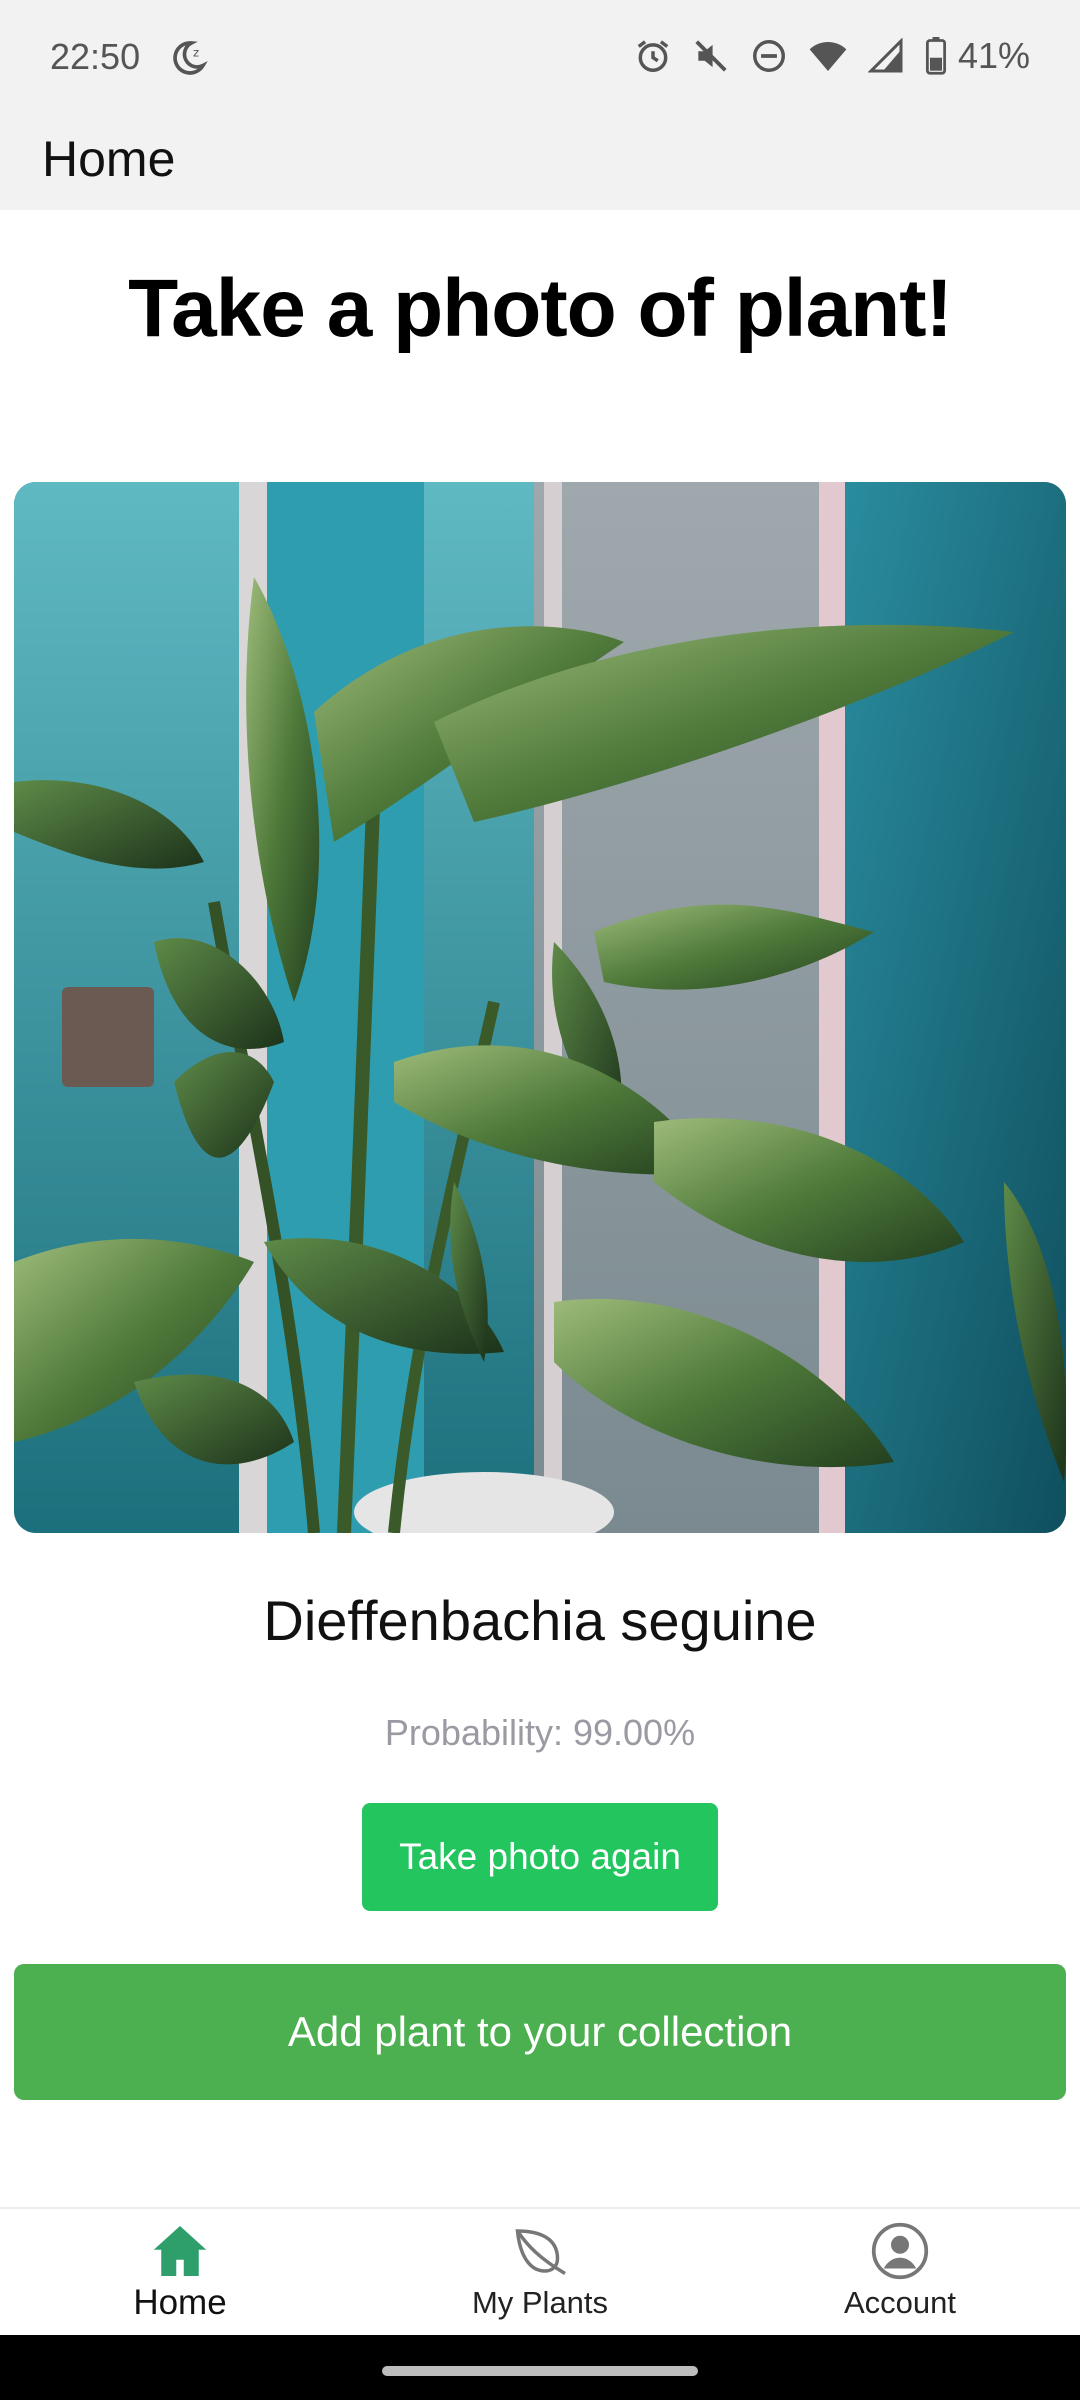 The width and height of the screenshot is (1080, 2400). I want to click on take-photo-again-button: Take photo again, so click(540, 1857).